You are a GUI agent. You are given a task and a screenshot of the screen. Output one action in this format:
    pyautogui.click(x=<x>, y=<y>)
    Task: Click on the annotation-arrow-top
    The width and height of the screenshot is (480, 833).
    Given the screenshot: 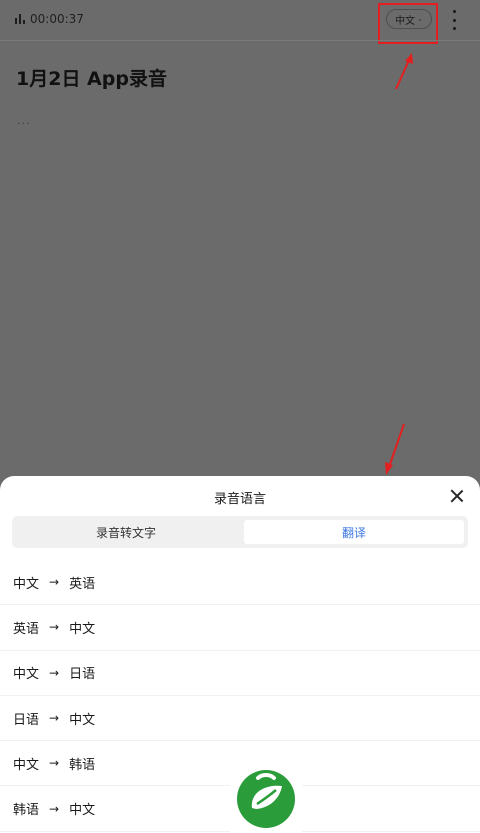 What is the action you would take?
    pyautogui.click(x=404, y=71)
    